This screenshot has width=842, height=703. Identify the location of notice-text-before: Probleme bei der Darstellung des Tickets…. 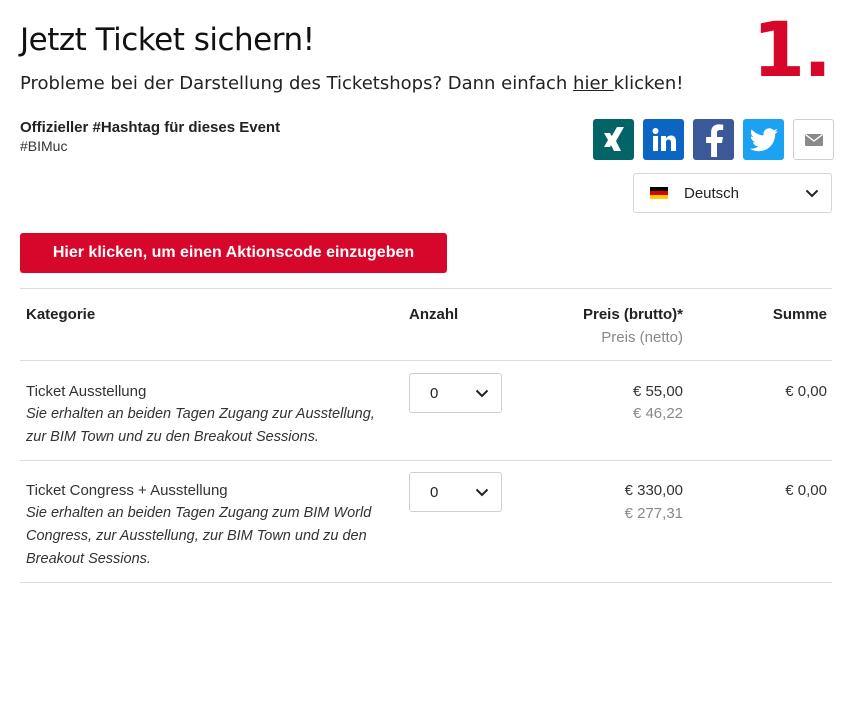
(297, 83).